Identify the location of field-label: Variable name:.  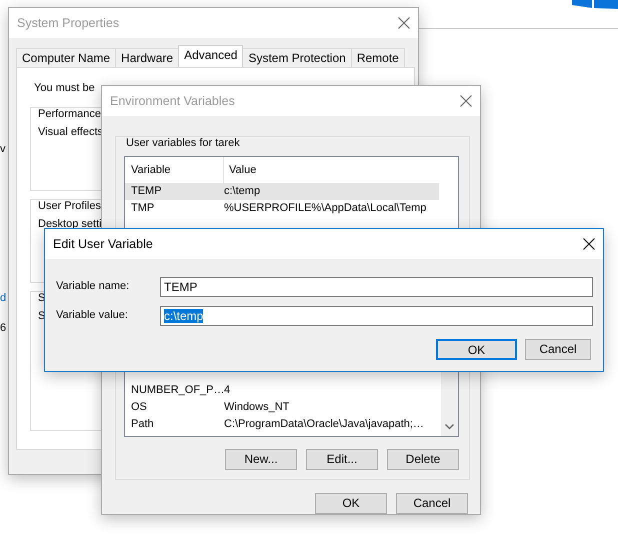
(93, 287).